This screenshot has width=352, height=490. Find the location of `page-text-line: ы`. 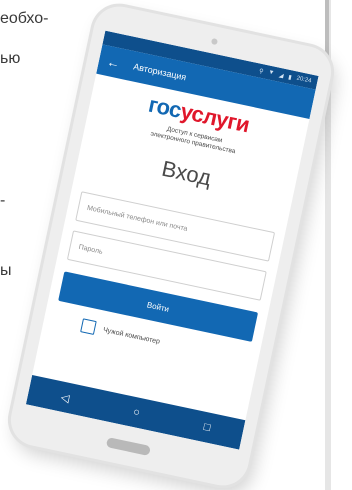

page-text-line: ы is located at coordinates (6, 270).